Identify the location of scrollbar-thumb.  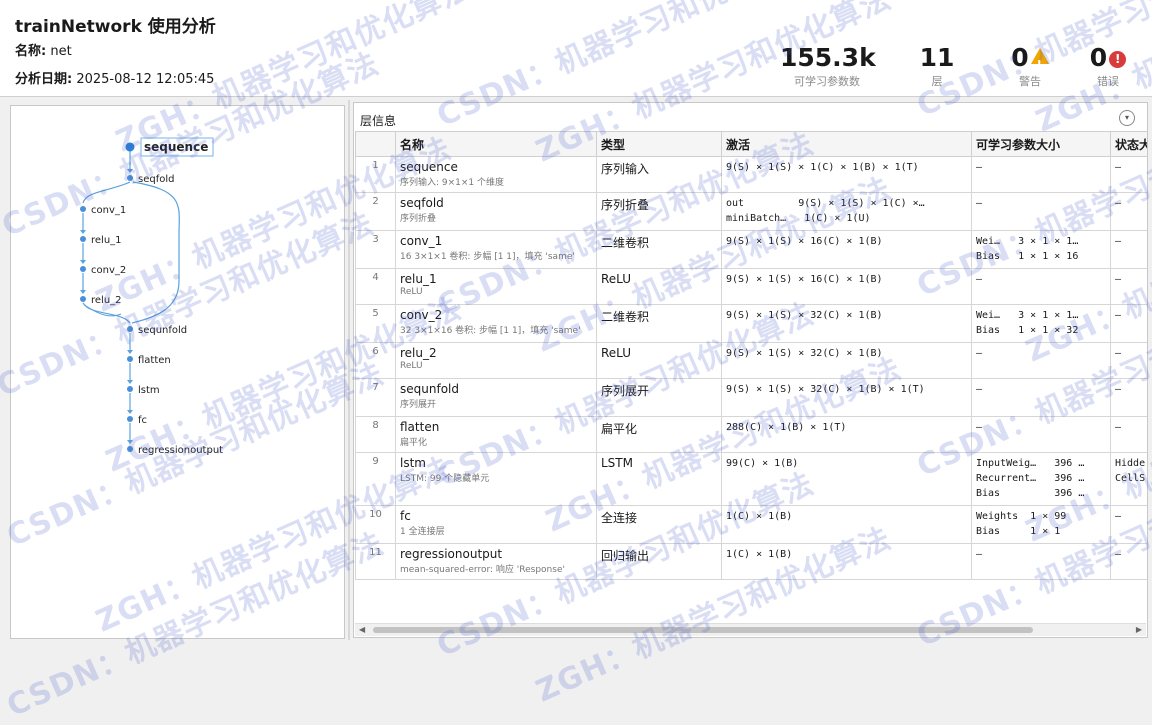
(703, 630).